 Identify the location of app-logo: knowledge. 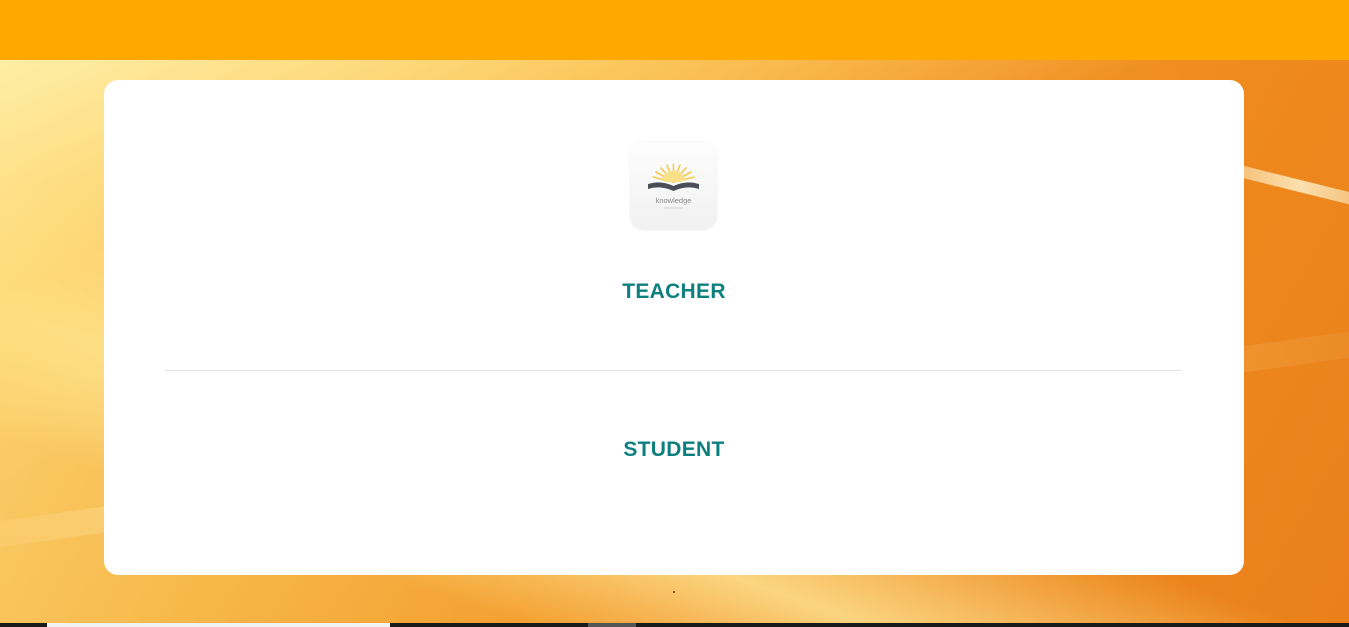
(673, 186).